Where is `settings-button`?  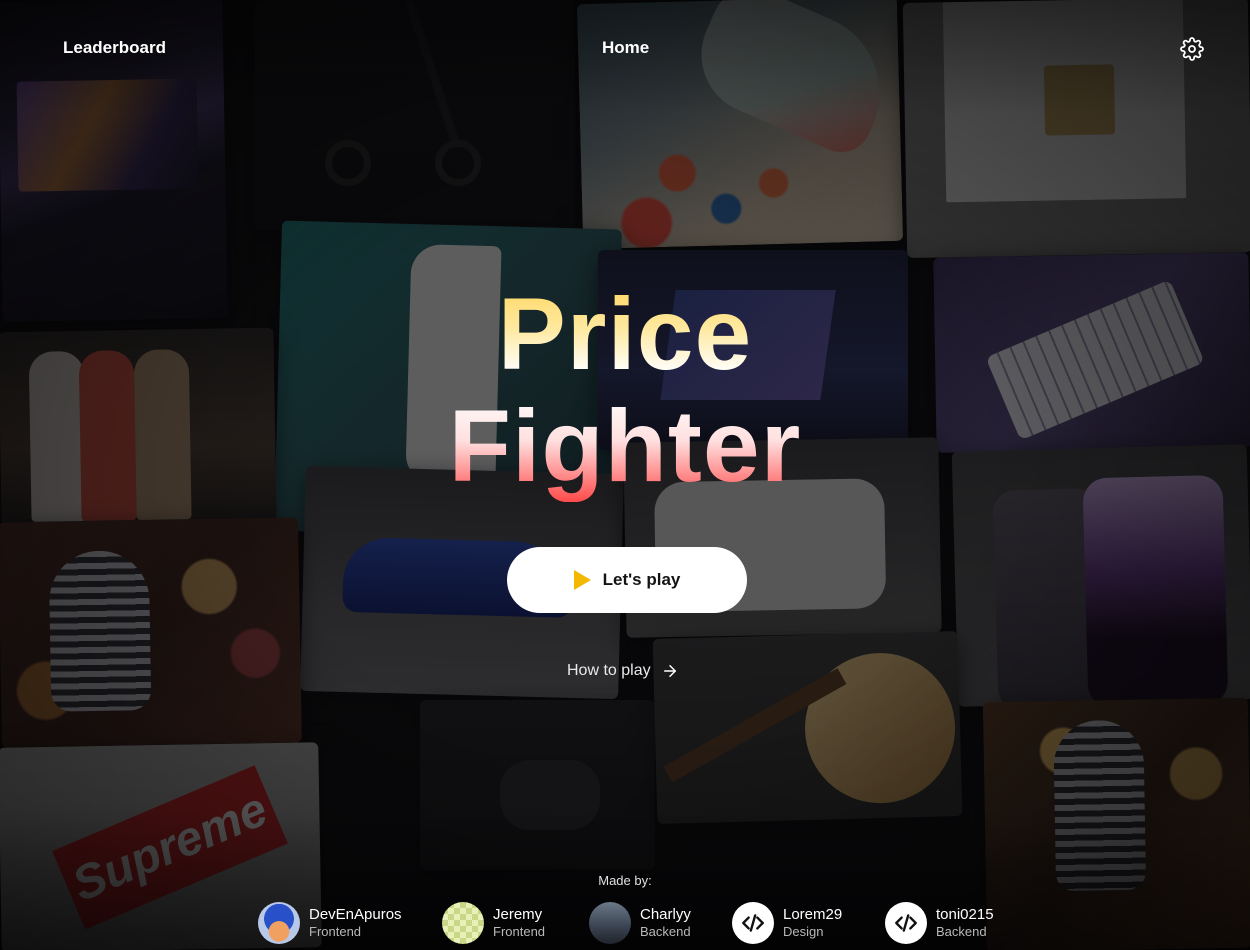 settings-button is located at coordinates (1192, 49).